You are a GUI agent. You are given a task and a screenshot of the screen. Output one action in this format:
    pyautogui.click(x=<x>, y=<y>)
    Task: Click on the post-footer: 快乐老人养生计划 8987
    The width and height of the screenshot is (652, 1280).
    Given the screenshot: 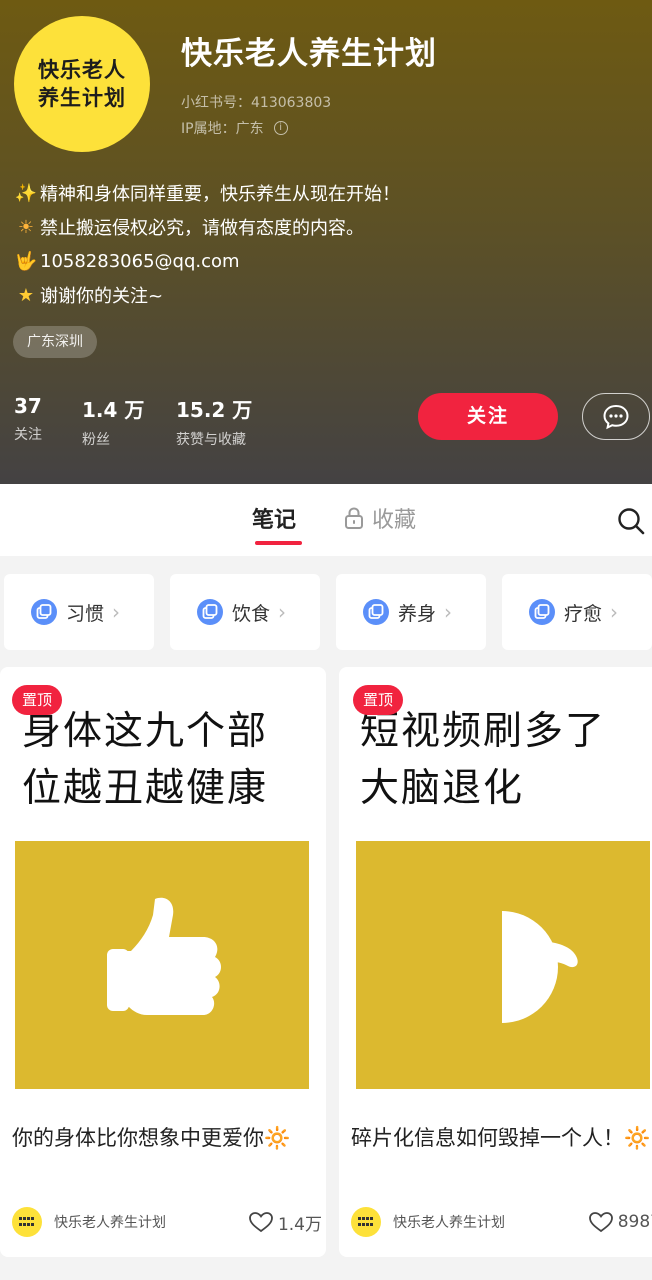 What is the action you would take?
    pyautogui.click(x=501, y=1222)
    